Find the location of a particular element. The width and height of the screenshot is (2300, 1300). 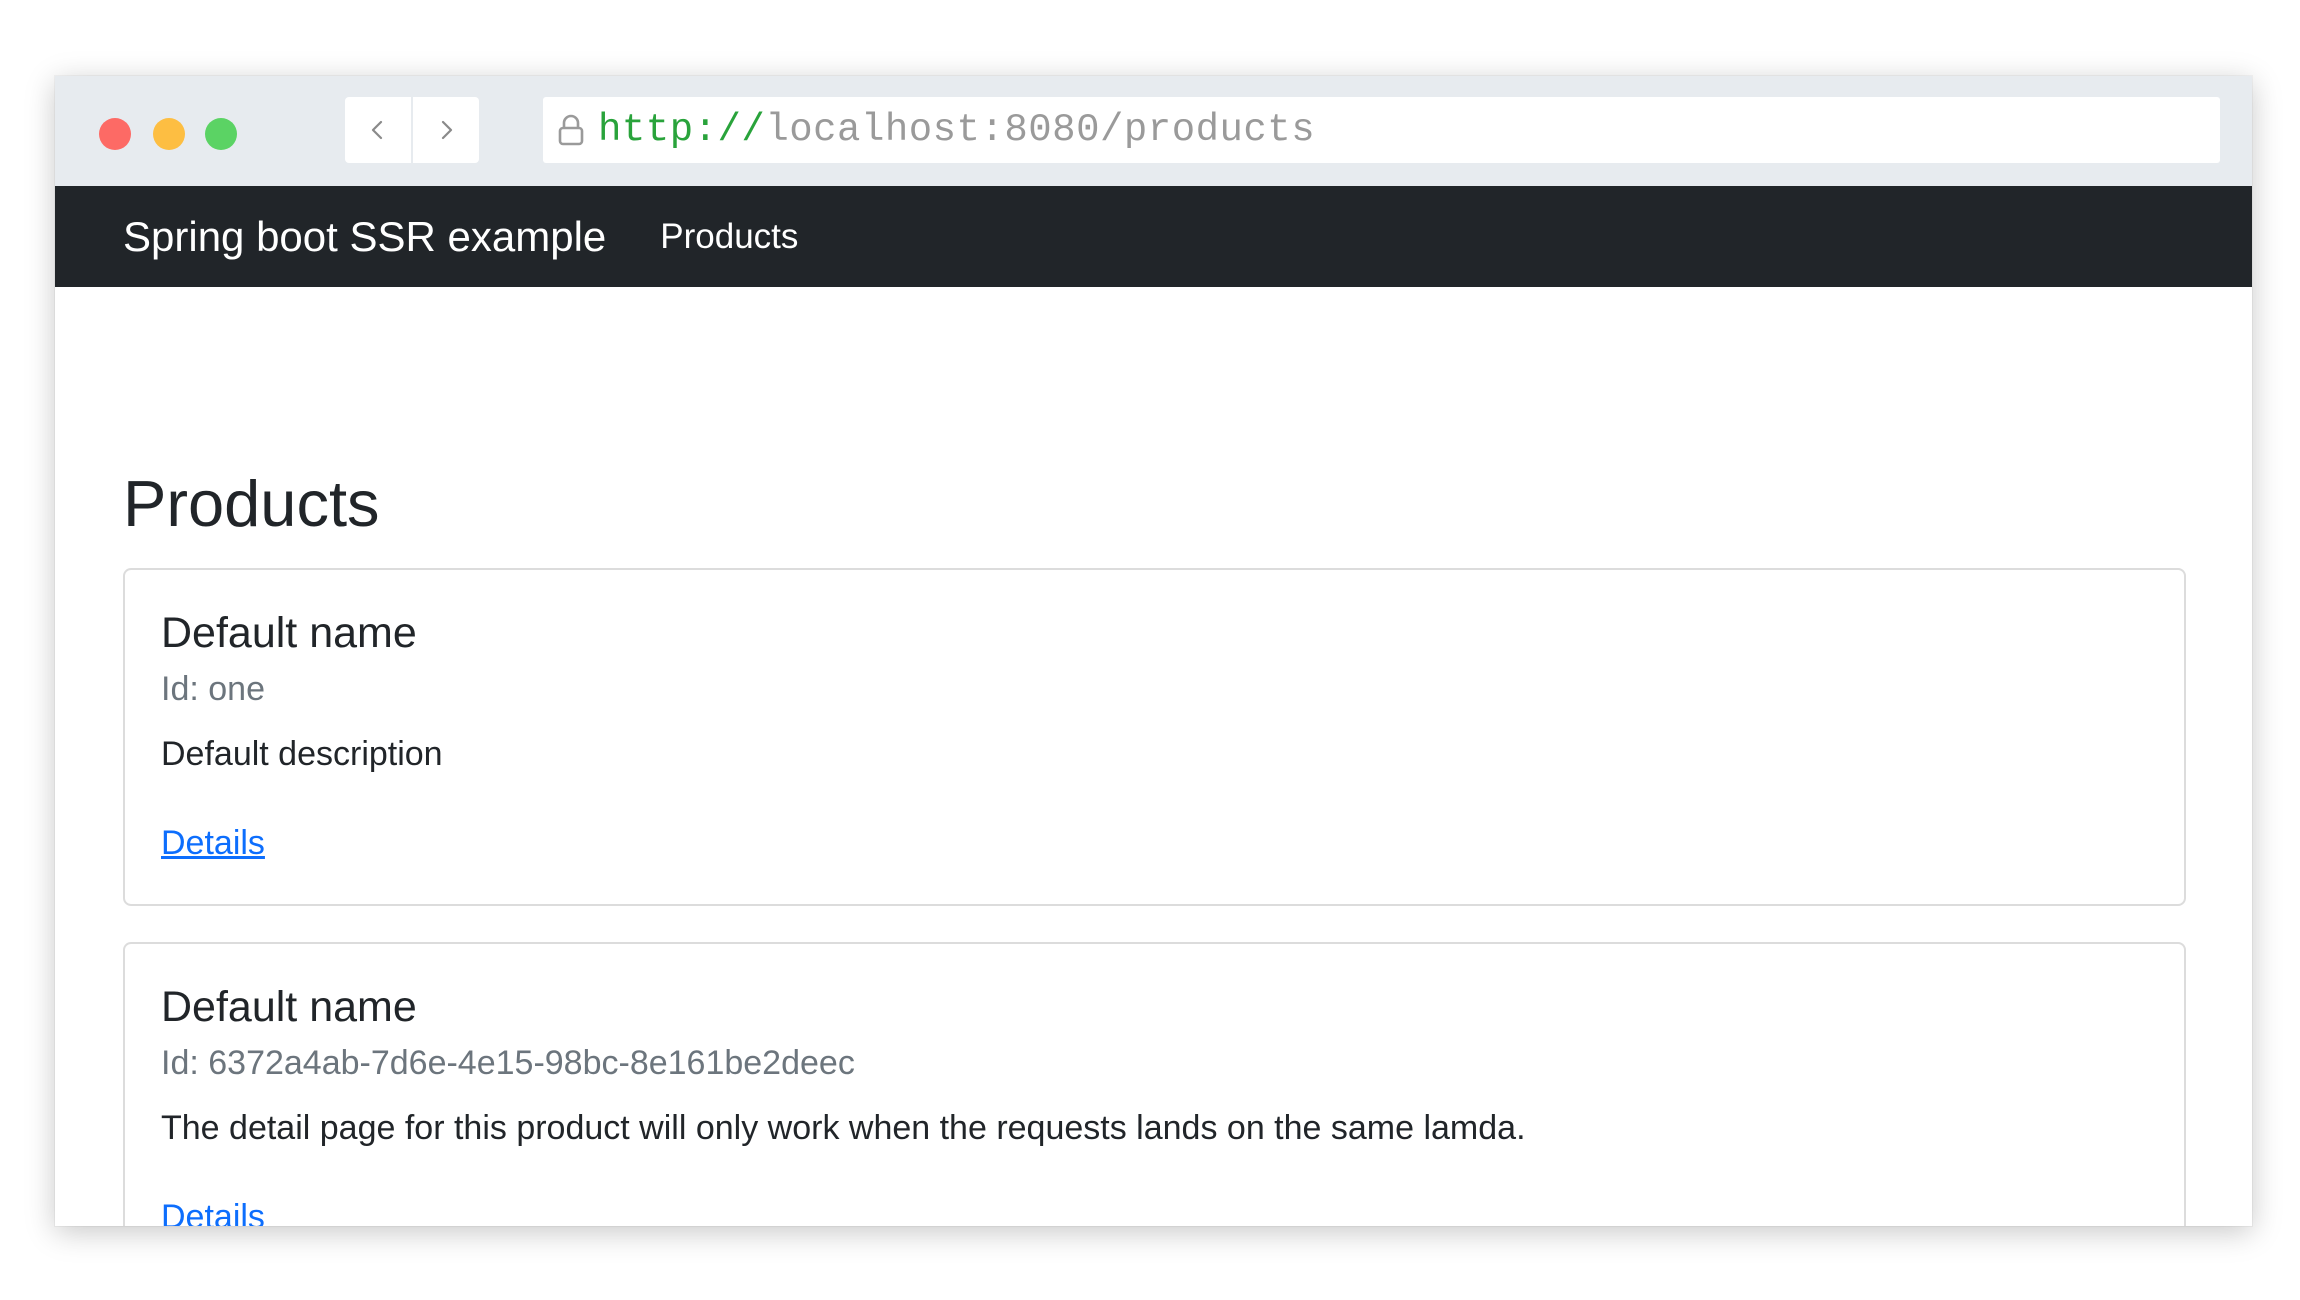

browser-toolbar: http://localhost:8080/products is located at coordinates (1153, 131).